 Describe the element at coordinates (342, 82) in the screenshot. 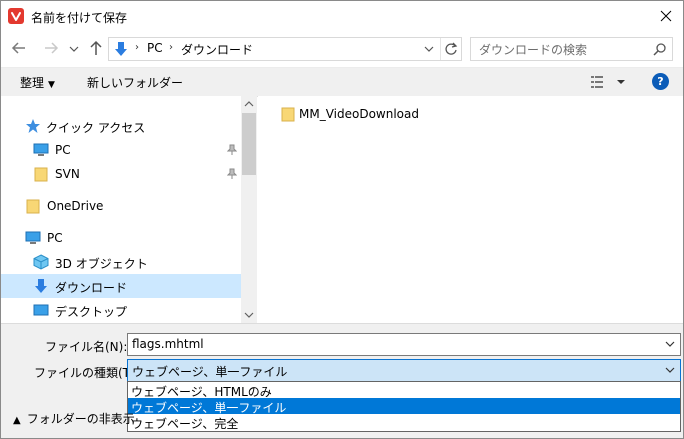

I see `command-bar: 整理 ▼ 新しいフォルダー ?` at that location.